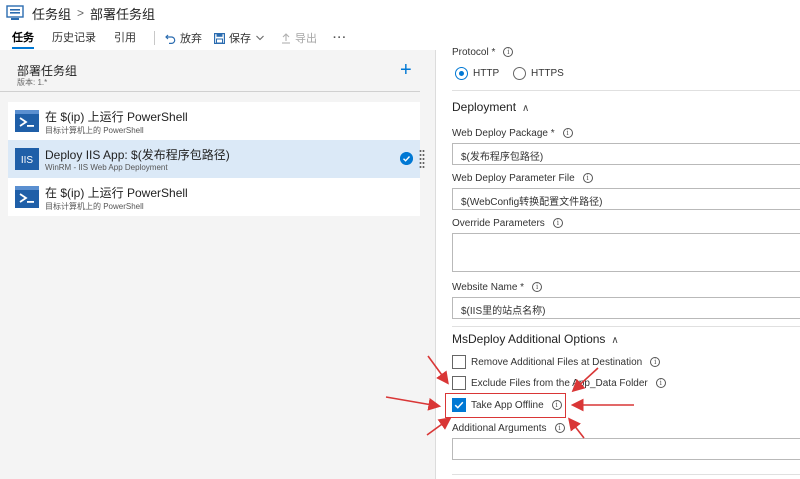 The height and width of the screenshot is (479, 800). I want to click on web-deploy-package-input: $(发布程序包路径), so click(626, 154).